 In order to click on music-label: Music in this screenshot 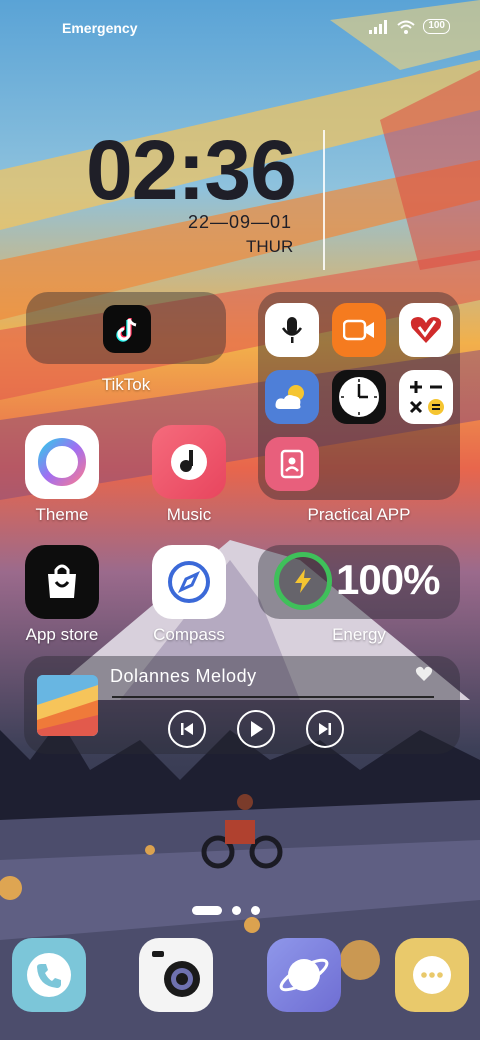, I will do `click(189, 514)`.